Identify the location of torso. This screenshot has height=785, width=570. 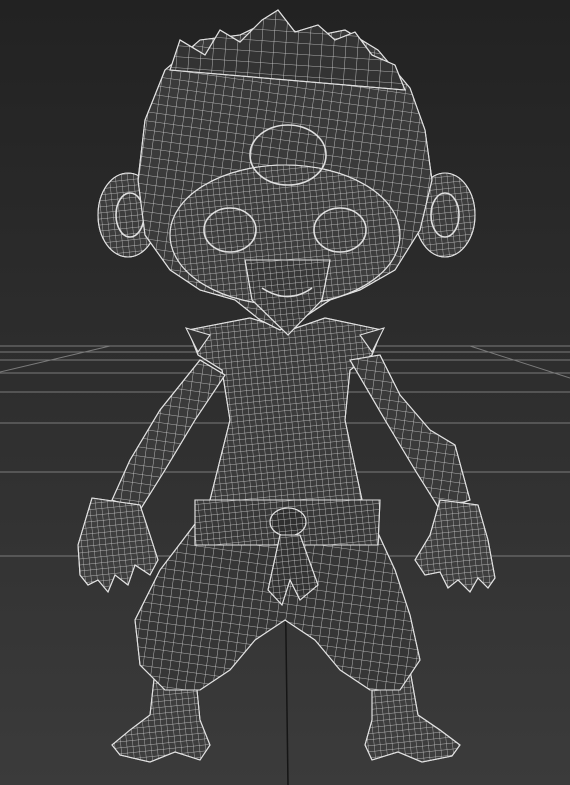
(285, 409).